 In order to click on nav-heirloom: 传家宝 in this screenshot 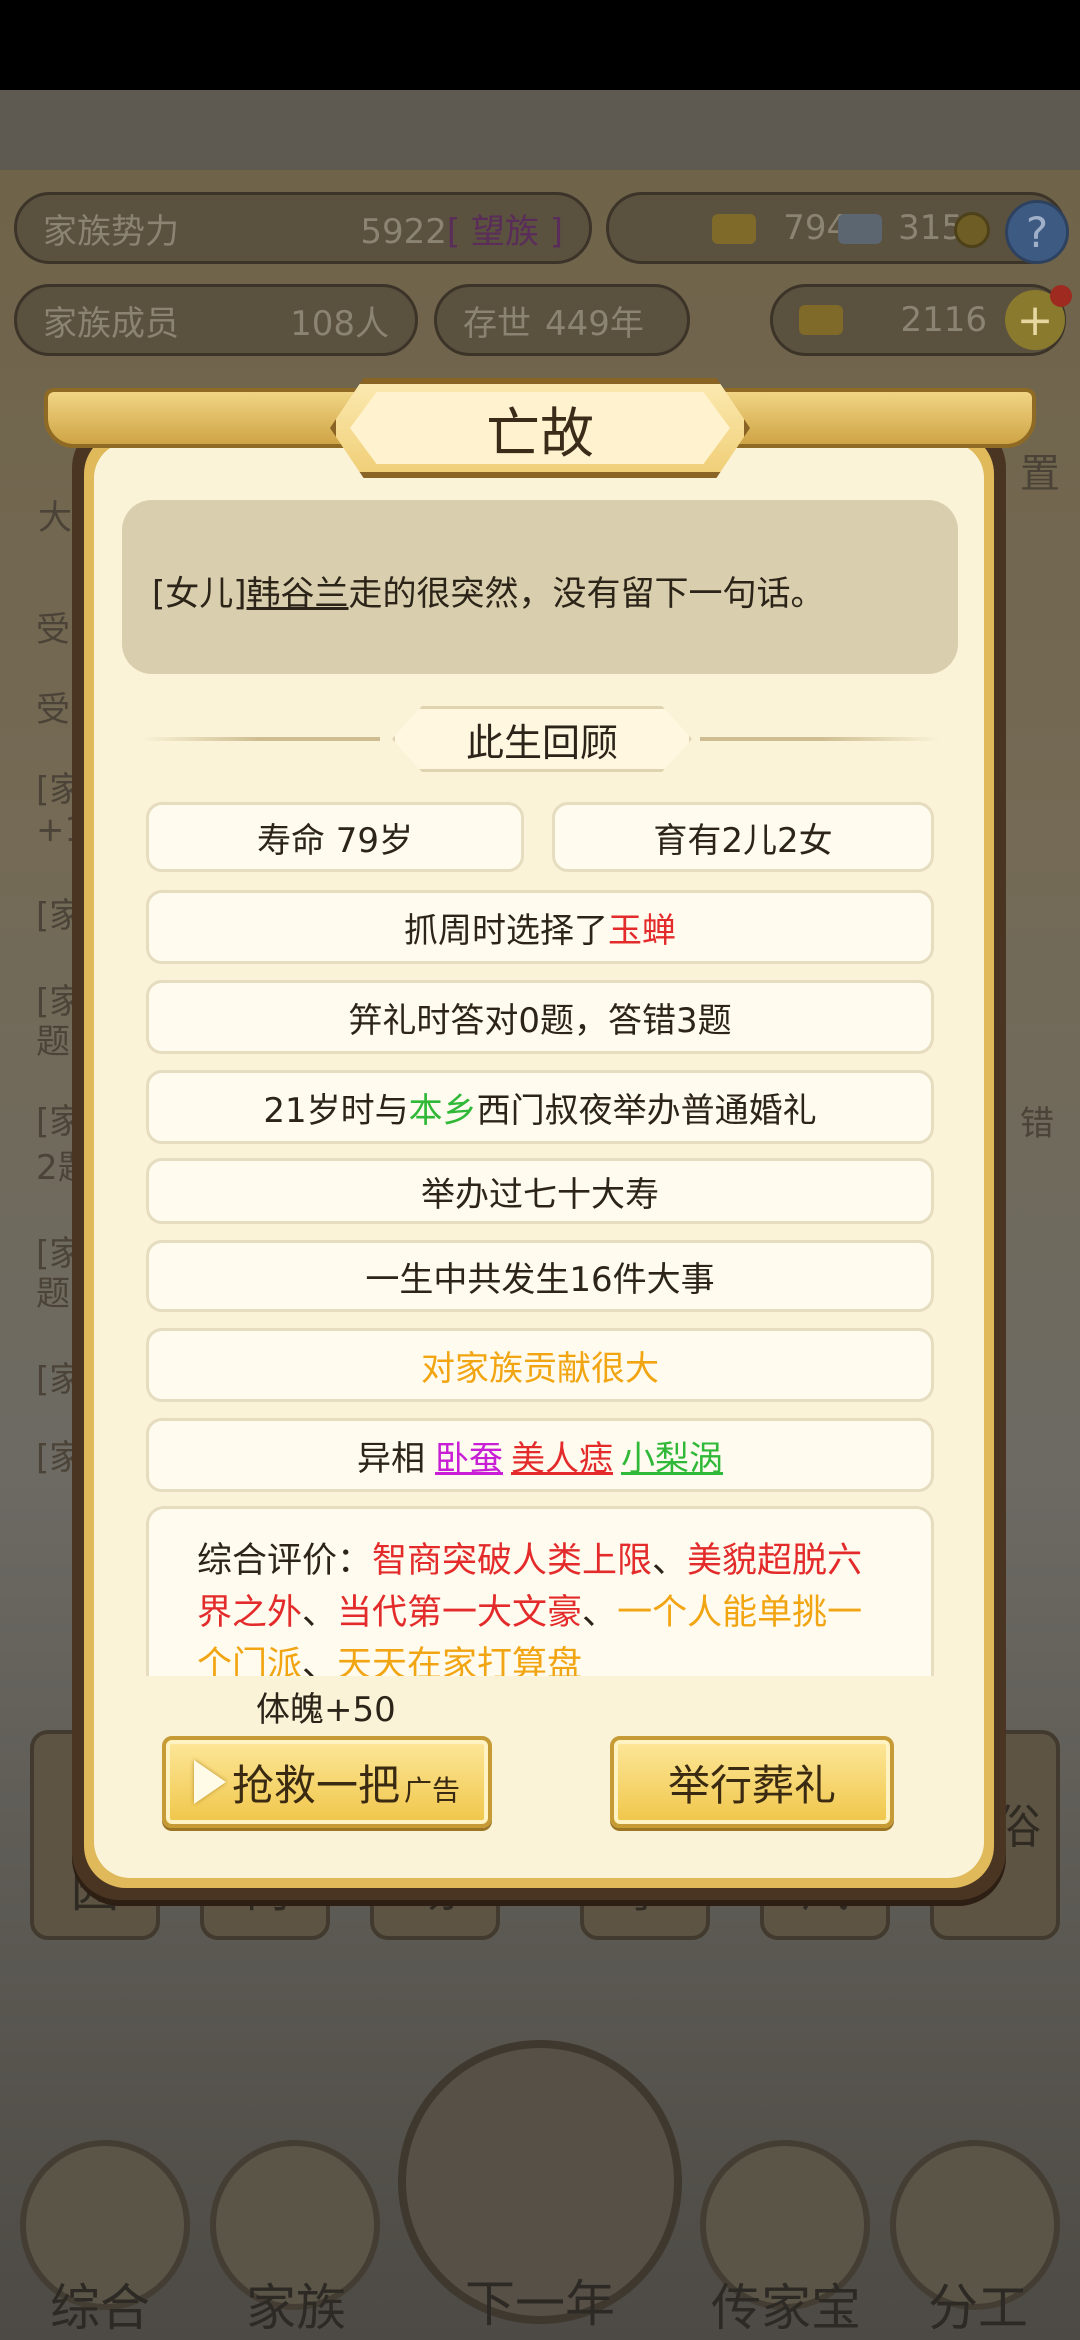, I will do `click(786, 2308)`.